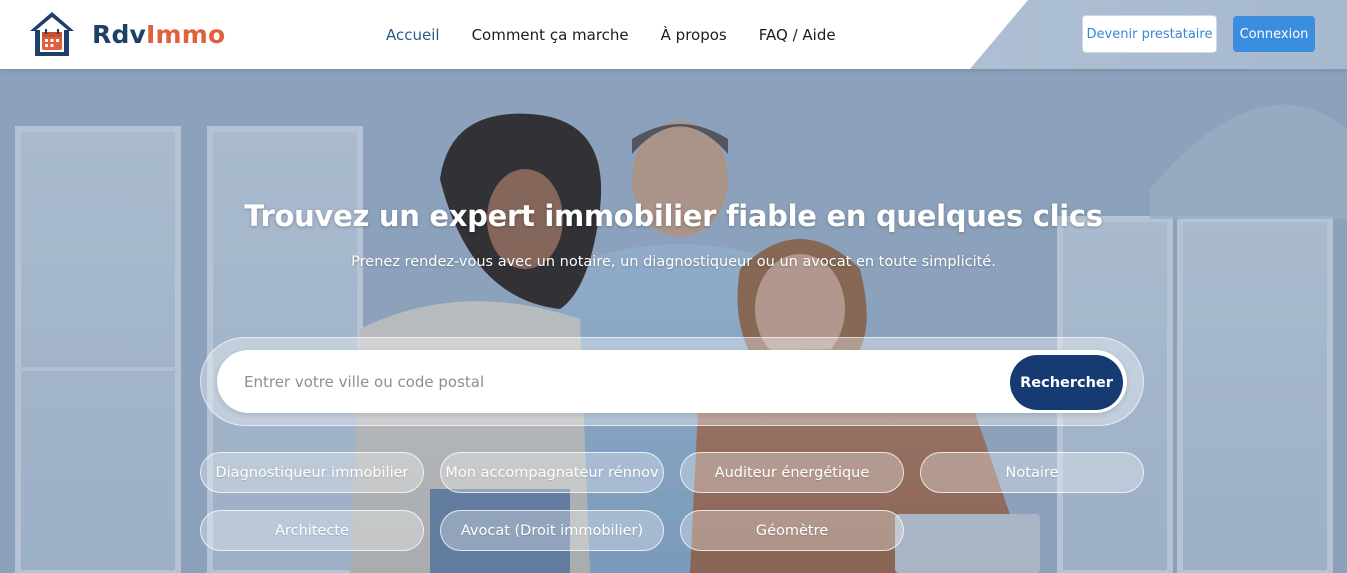  I want to click on nav-link-comment-ca-marche: Comment ça marche, so click(550, 35).